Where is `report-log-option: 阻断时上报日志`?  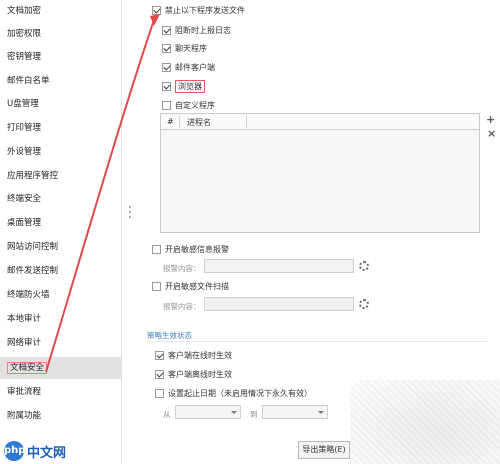 report-log-option: 阻断时上报日志 is located at coordinates (196, 30).